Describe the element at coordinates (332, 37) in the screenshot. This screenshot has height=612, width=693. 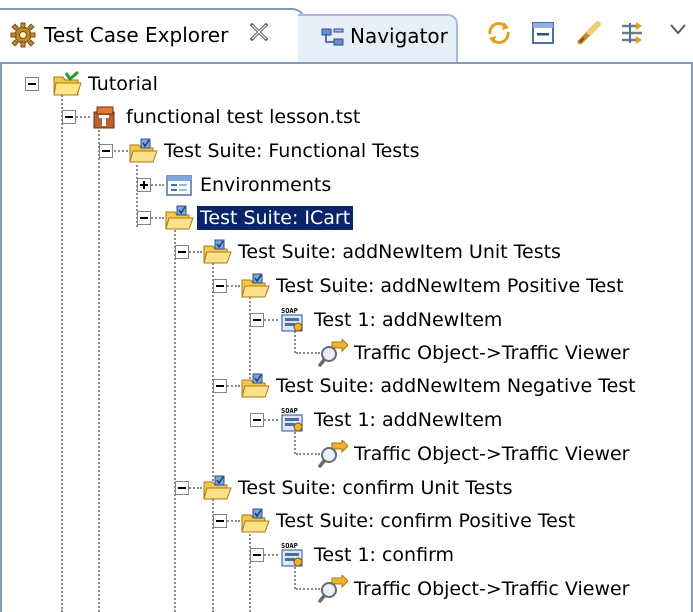
I see `navigator-icon` at that location.